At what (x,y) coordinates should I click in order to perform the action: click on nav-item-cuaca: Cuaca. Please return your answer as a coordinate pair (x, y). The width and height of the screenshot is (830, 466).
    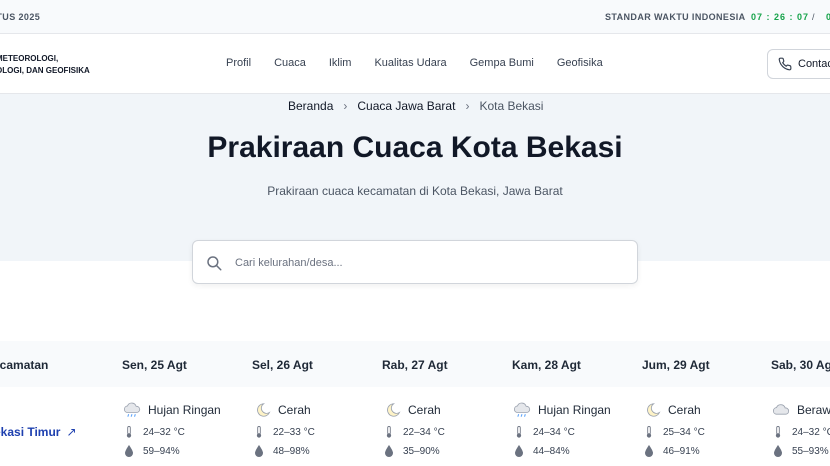
    Looking at the image, I should click on (290, 63).